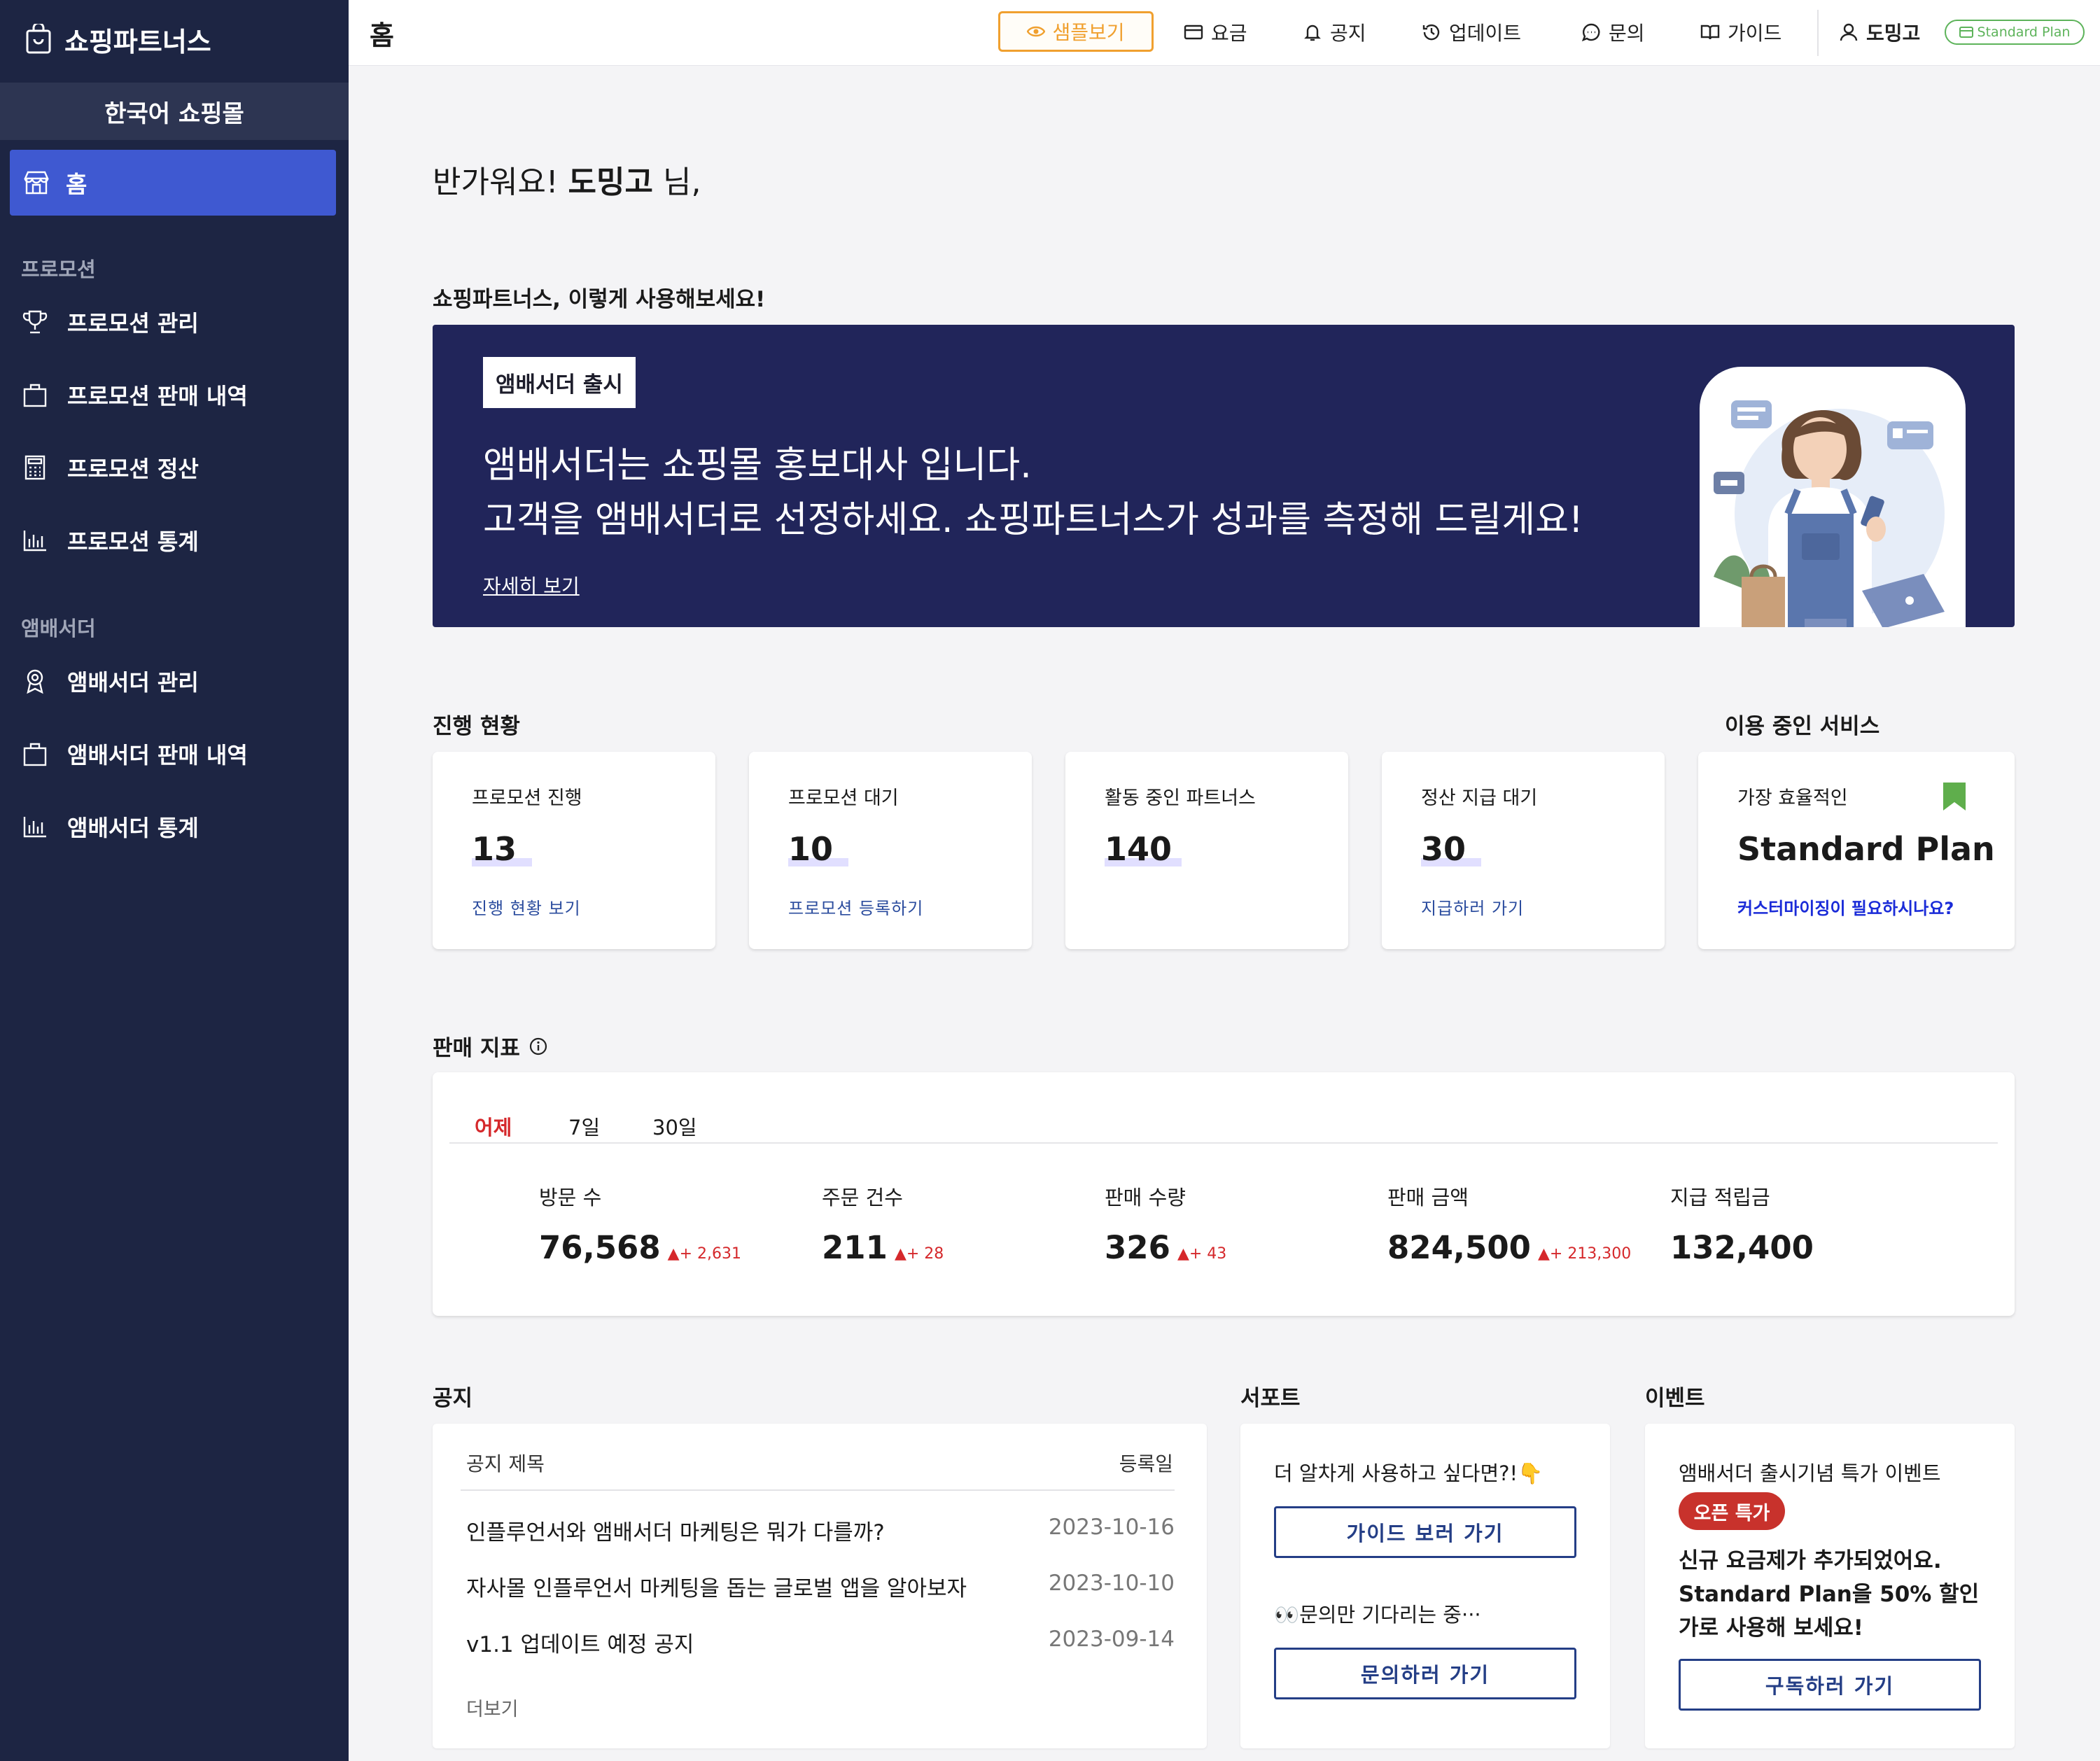  I want to click on sidebar-item-promotion-manage: 프로모션 관리, so click(110, 322).